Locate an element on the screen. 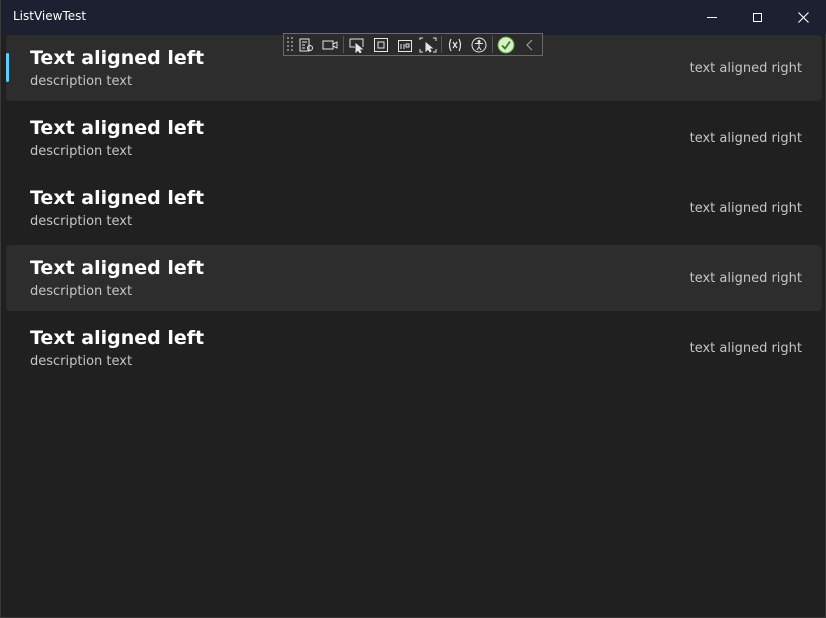 This screenshot has width=826, height=618. check-icon is located at coordinates (506, 44).